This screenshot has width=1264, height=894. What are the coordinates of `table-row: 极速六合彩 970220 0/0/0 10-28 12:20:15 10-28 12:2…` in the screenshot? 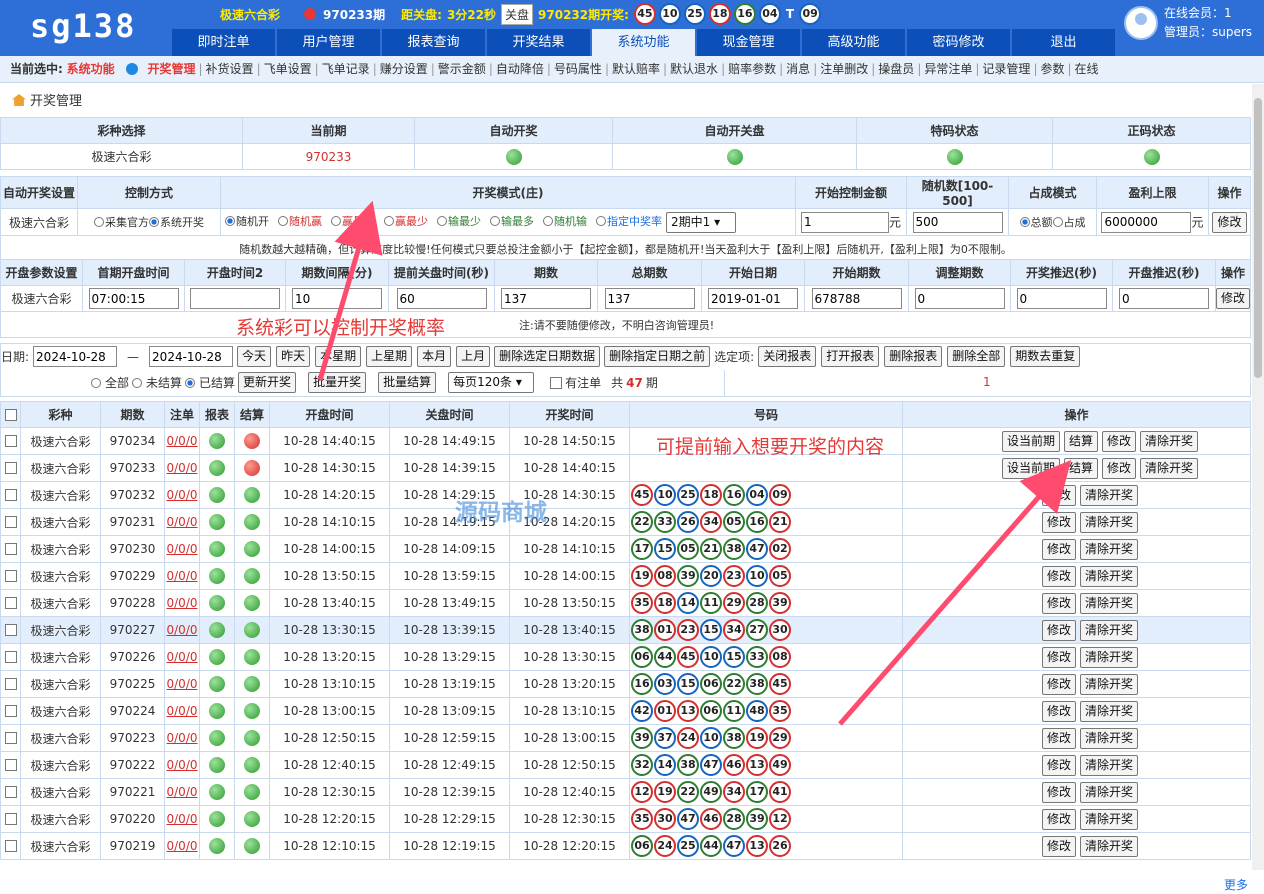 It's located at (625, 819).